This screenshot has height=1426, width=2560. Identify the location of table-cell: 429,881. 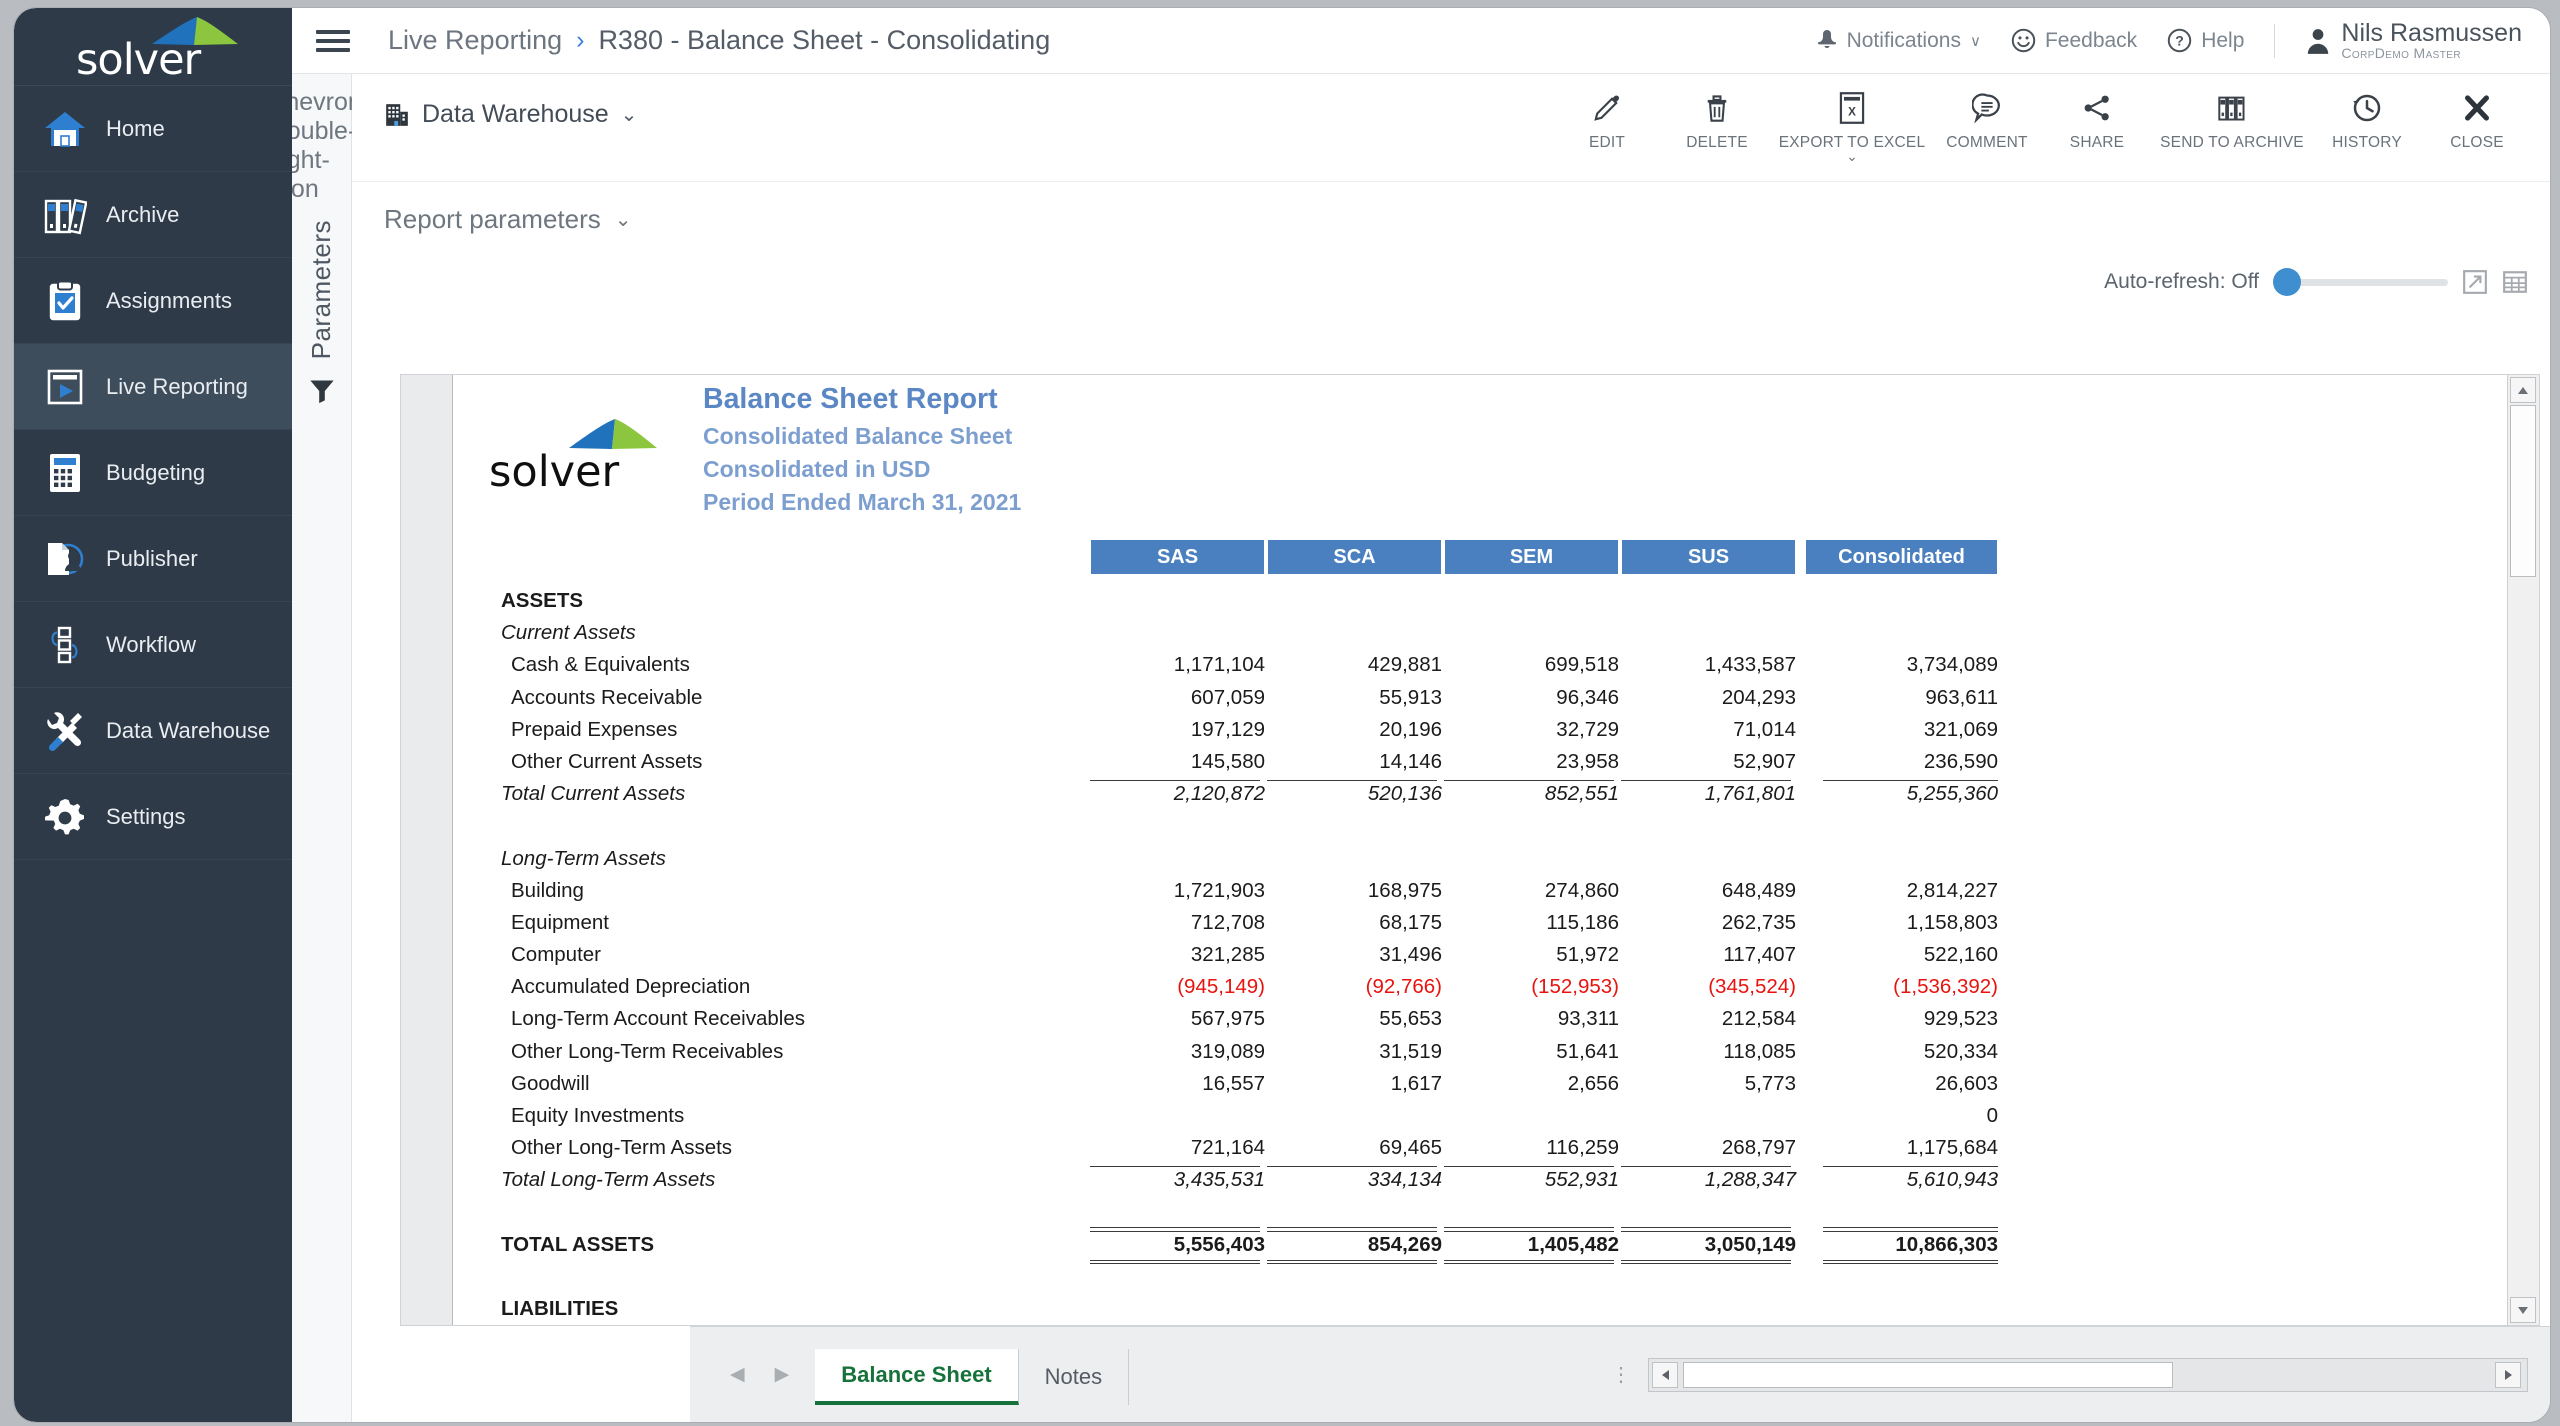
(1404, 665).